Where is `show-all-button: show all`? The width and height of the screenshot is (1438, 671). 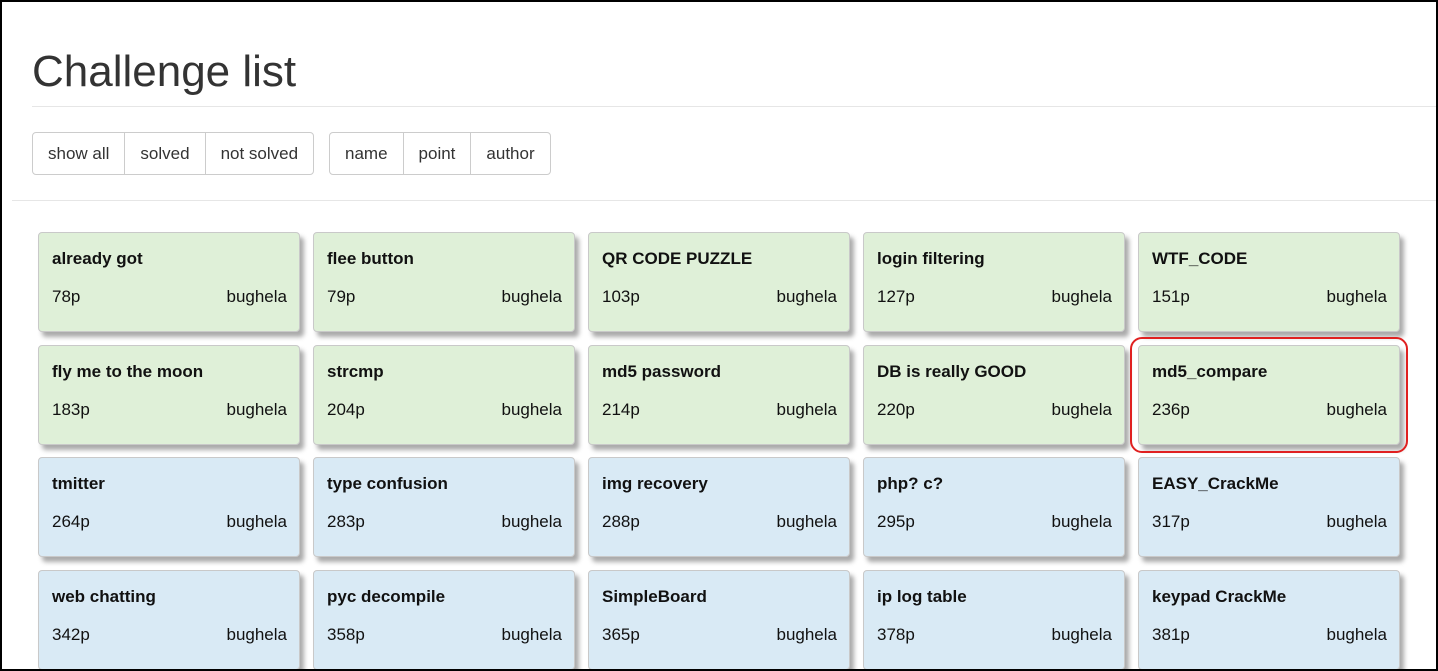 show-all-button: show all is located at coordinates (79, 153).